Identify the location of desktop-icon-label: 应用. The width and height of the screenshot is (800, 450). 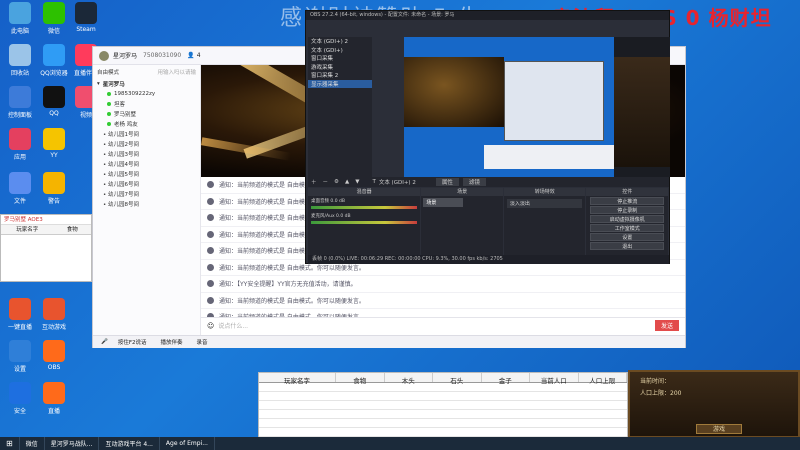
(19, 157).